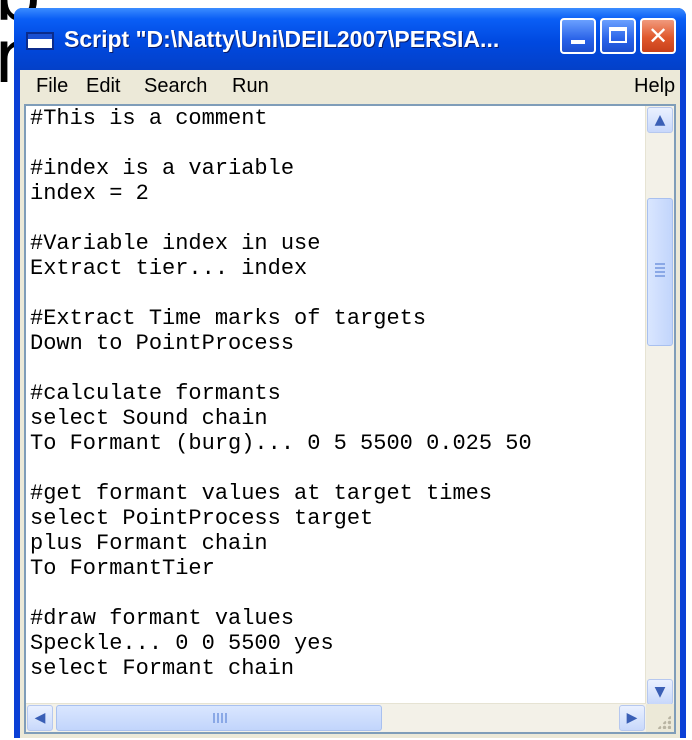 The image size is (692, 740). What do you see at coordinates (162, 618) in the screenshot?
I see `code-line: #draw formant values` at bounding box center [162, 618].